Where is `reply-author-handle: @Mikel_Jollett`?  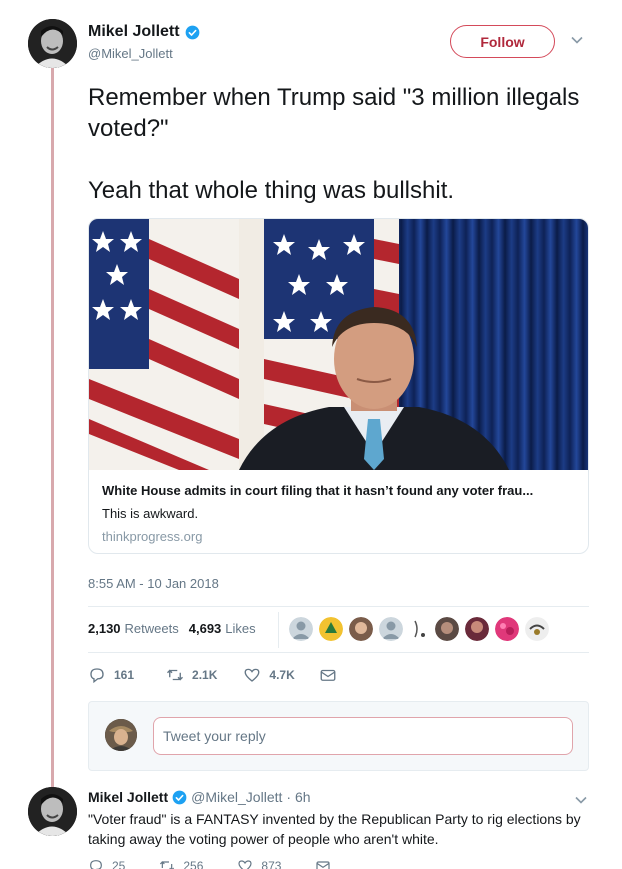 reply-author-handle: @Mikel_Jollett is located at coordinates (236, 797).